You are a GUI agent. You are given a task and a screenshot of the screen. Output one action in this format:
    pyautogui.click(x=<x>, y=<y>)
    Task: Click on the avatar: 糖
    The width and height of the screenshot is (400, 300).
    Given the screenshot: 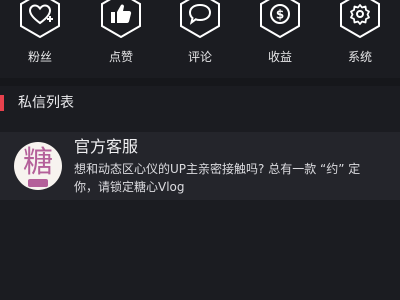 What is the action you would take?
    pyautogui.click(x=38, y=166)
    